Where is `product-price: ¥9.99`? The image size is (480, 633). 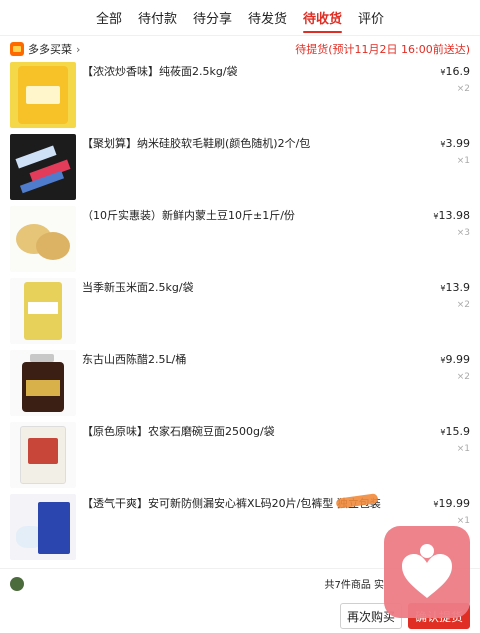
product-price: ¥9.99 is located at coordinates (455, 359).